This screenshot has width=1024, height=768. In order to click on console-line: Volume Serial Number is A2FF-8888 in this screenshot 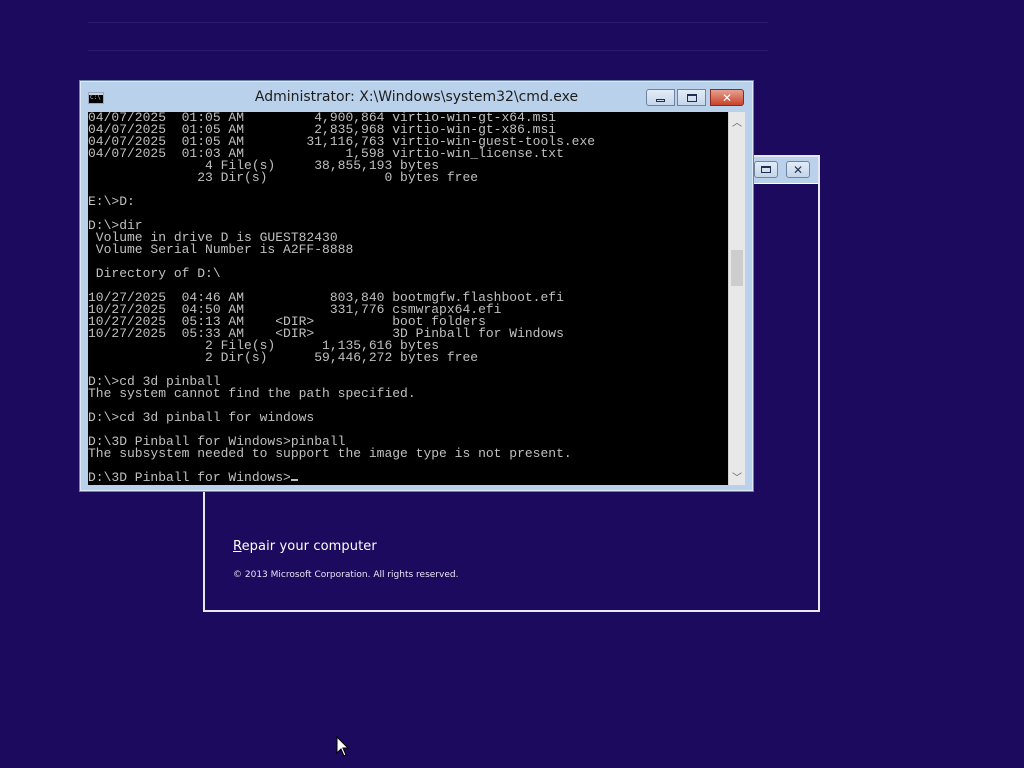, I will do `click(224, 249)`.